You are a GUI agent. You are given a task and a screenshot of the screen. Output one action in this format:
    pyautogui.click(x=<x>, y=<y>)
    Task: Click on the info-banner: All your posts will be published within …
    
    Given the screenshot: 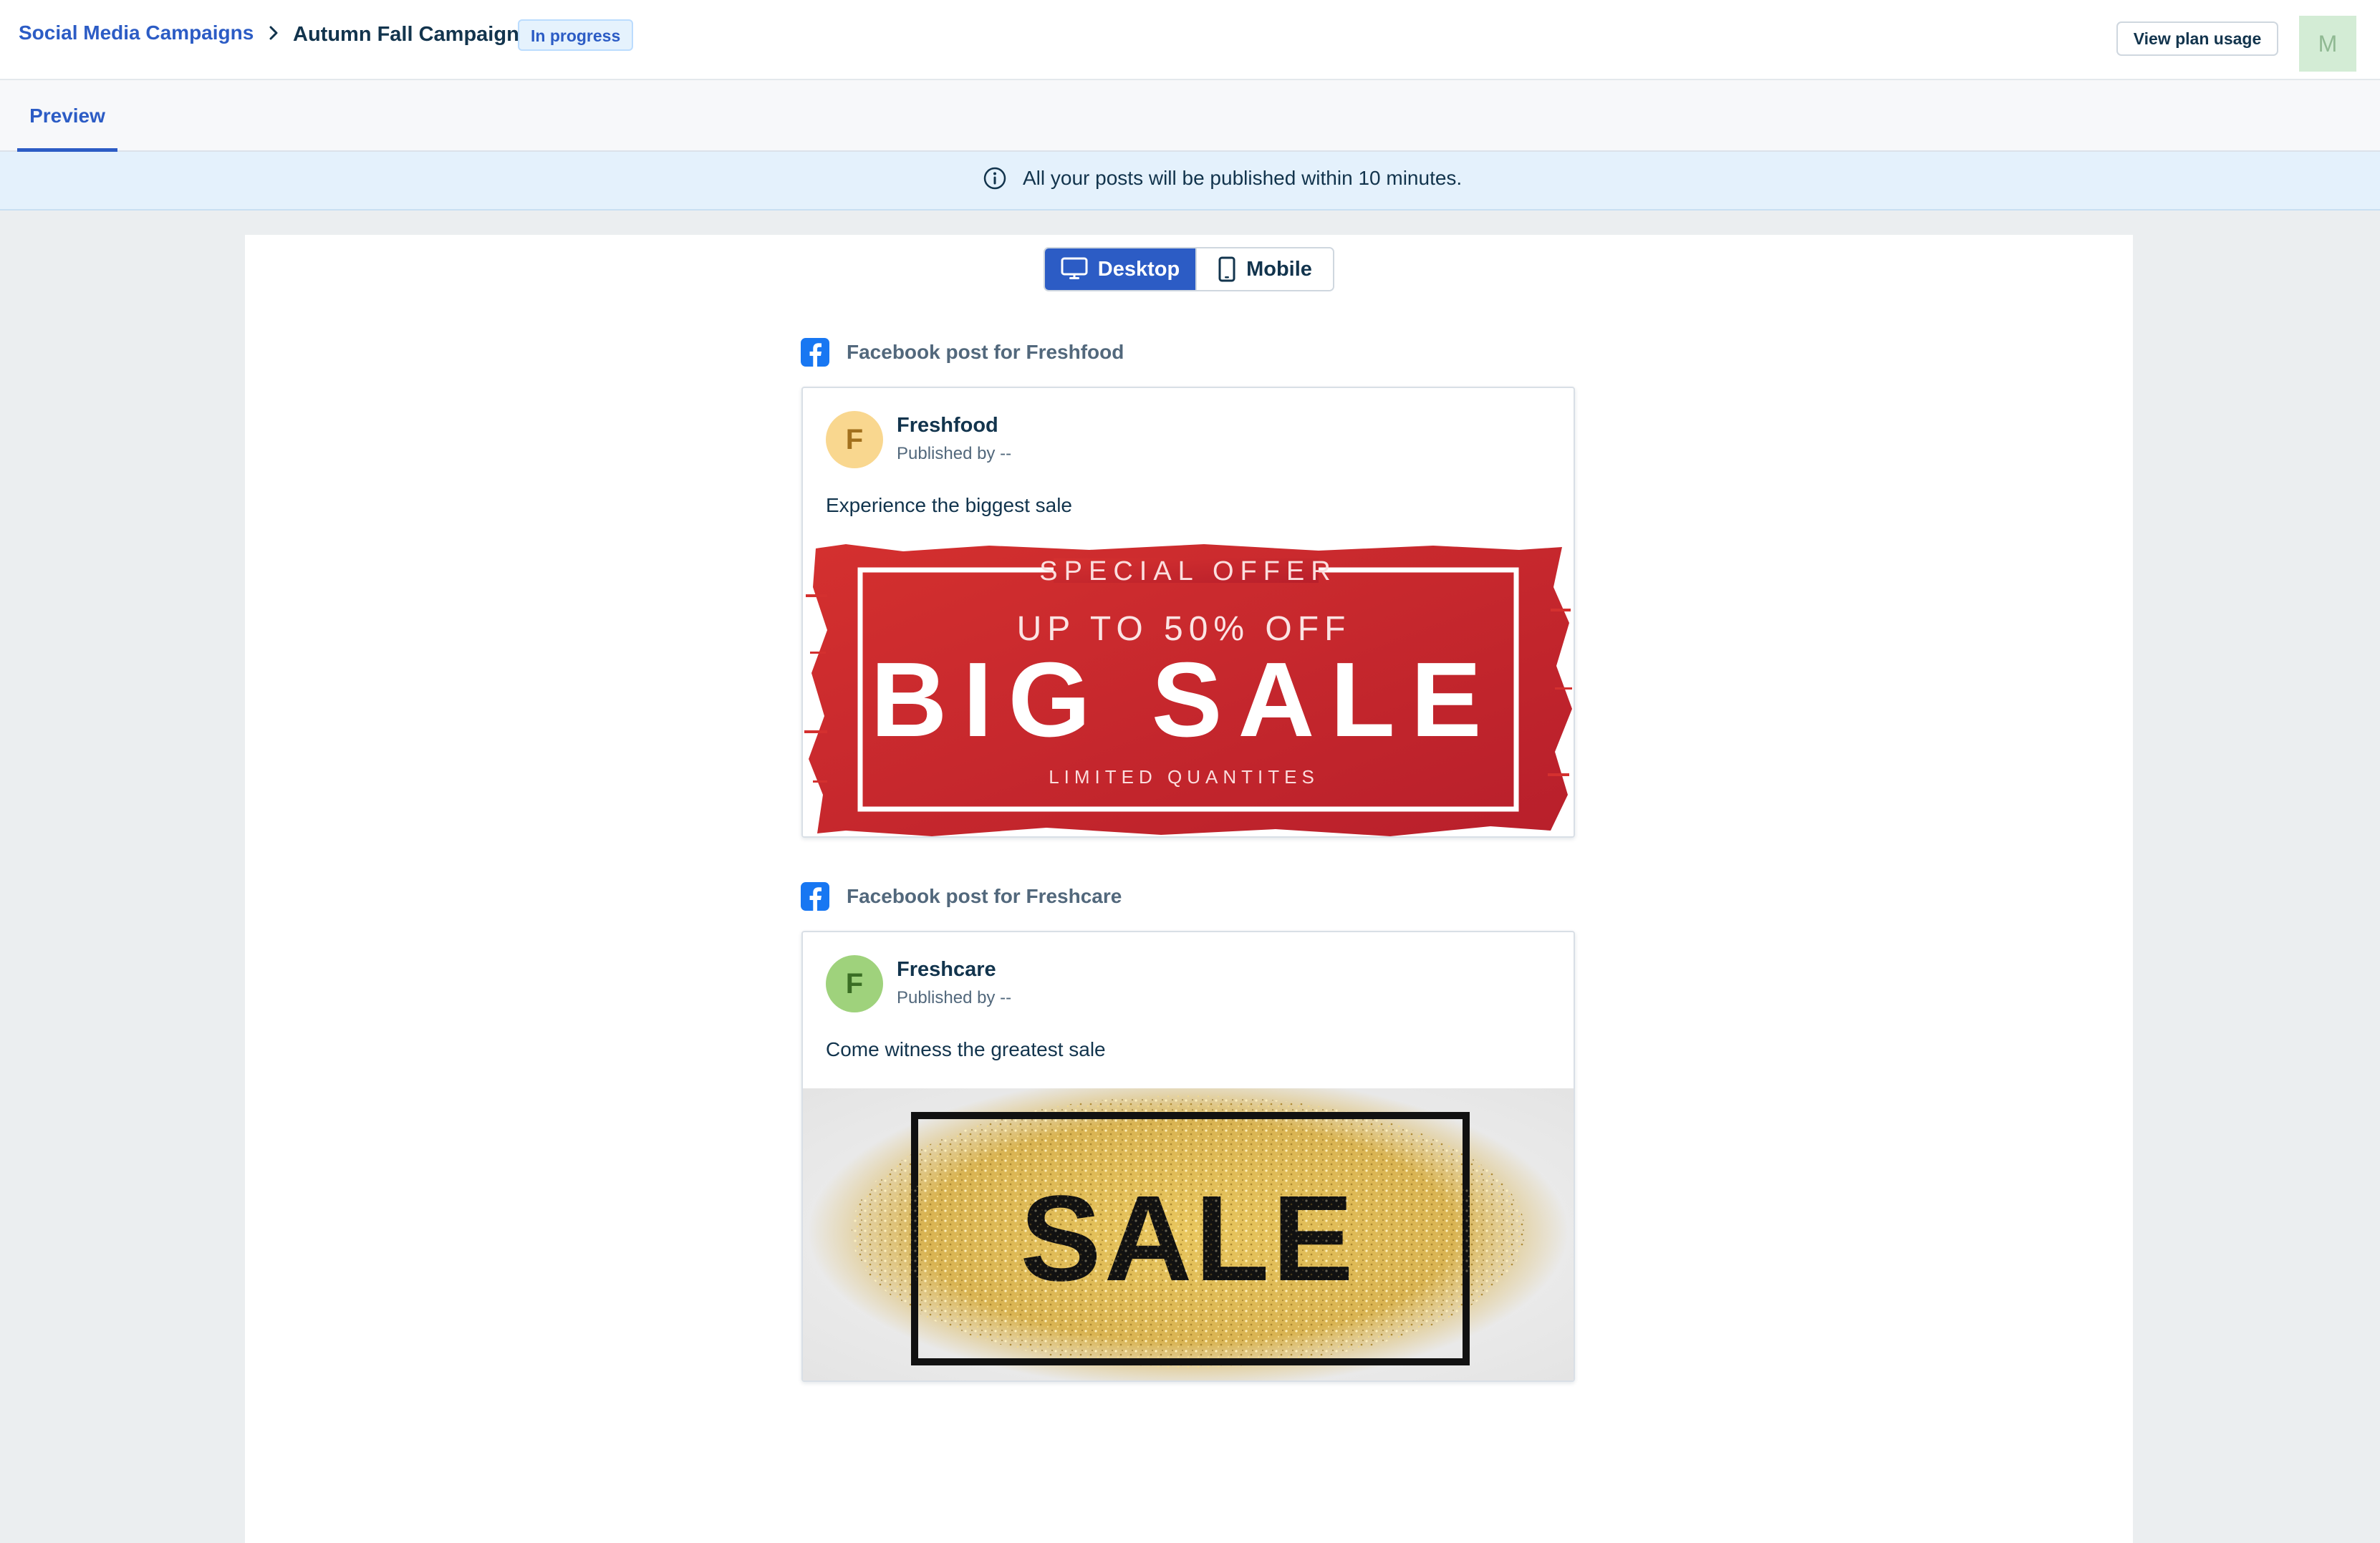 What is the action you would take?
    pyautogui.click(x=1190, y=181)
    